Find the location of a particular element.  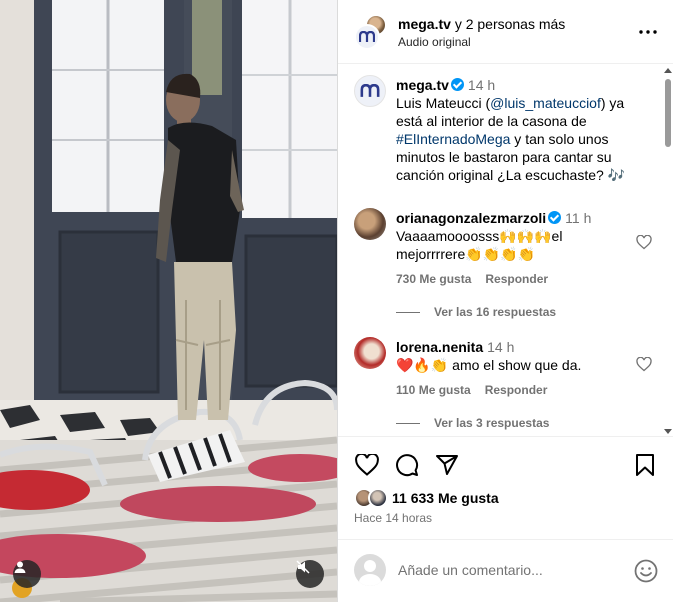

caption-username: mega.tv is located at coordinates (422, 85).